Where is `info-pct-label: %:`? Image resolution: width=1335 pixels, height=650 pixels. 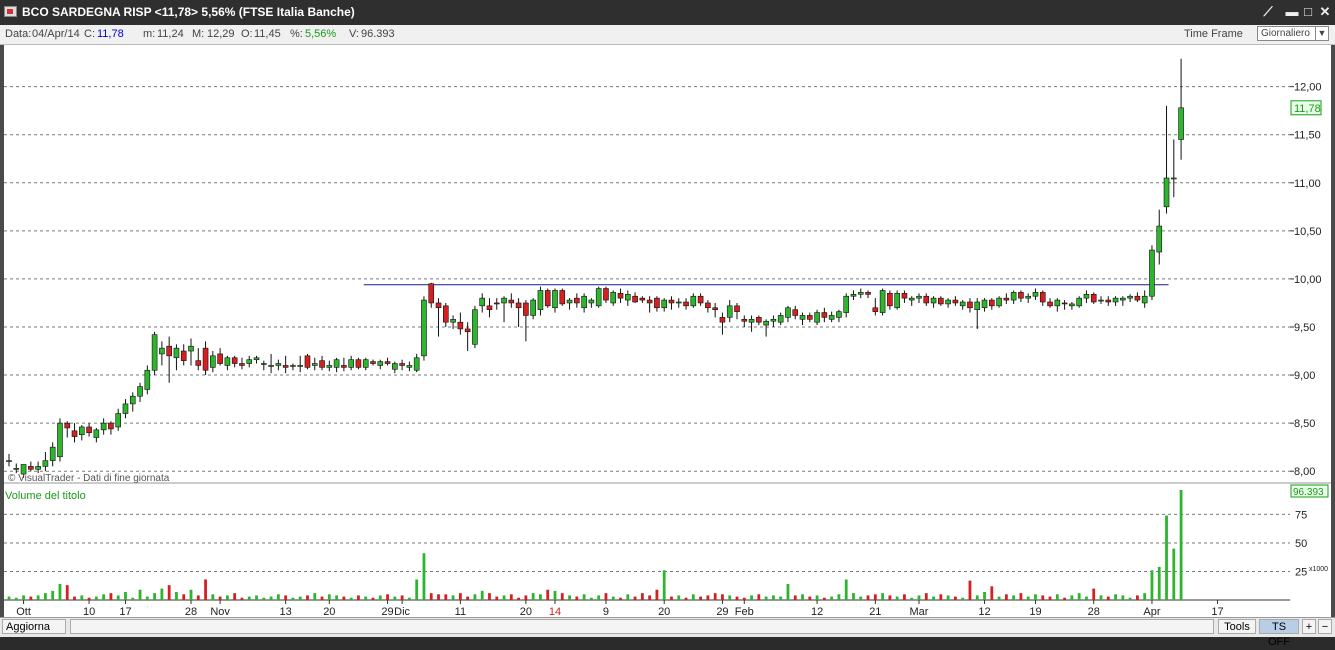
info-pct-label: %: is located at coordinates (296, 34).